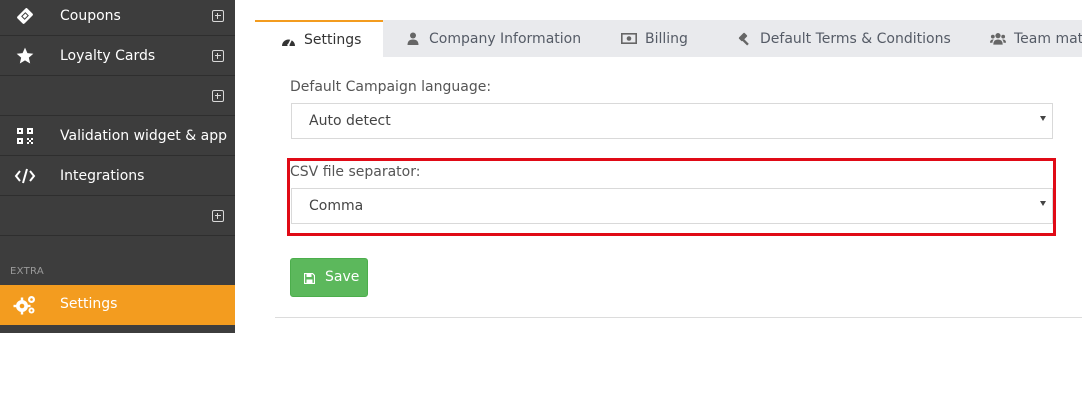 This screenshot has height=415, width=1082. What do you see at coordinates (336, 206) in the screenshot?
I see `select-value: Comma` at bounding box center [336, 206].